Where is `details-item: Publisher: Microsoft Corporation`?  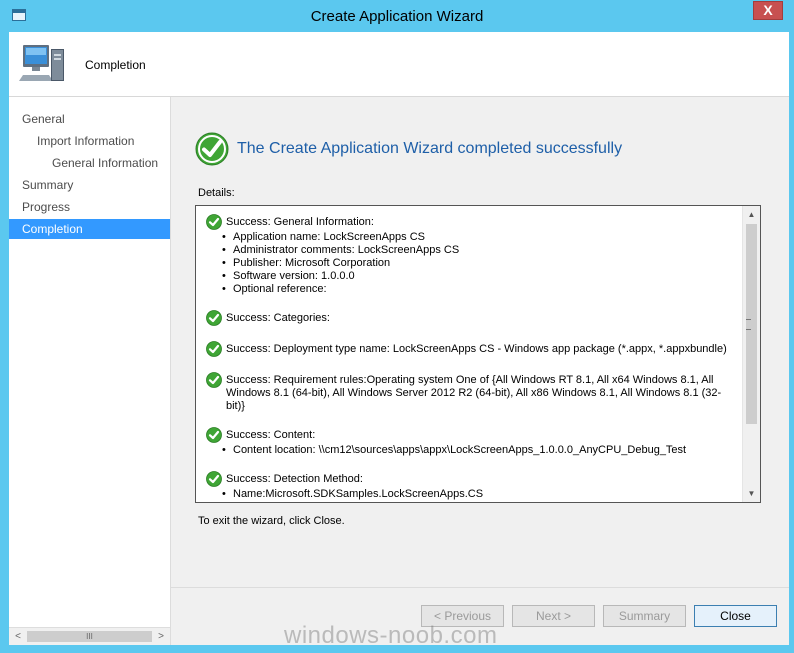
details-item: Publisher: Microsoft Corporation is located at coordinates (481, 263).